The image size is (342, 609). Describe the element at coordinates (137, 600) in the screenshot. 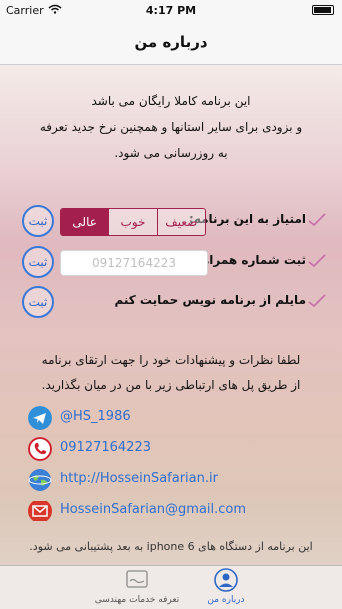

I see `tab-engineering-fees-label: تعرفه خدمات مهندسی` at that location.